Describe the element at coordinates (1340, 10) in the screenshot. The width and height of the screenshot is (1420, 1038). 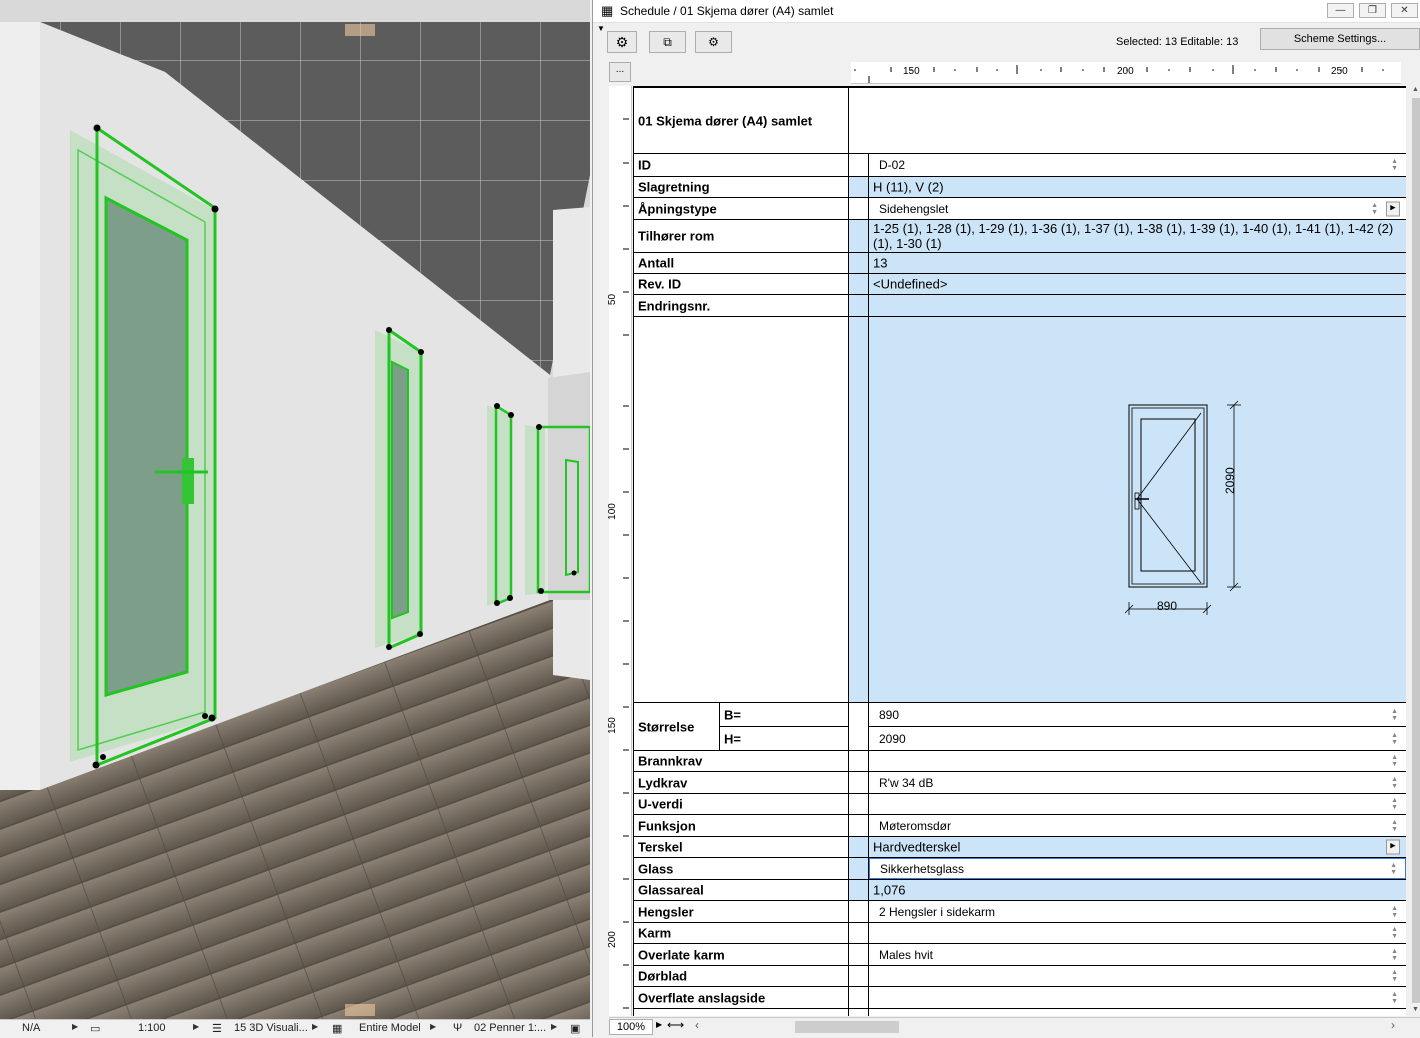
I see `minimize-button: —` at that location.